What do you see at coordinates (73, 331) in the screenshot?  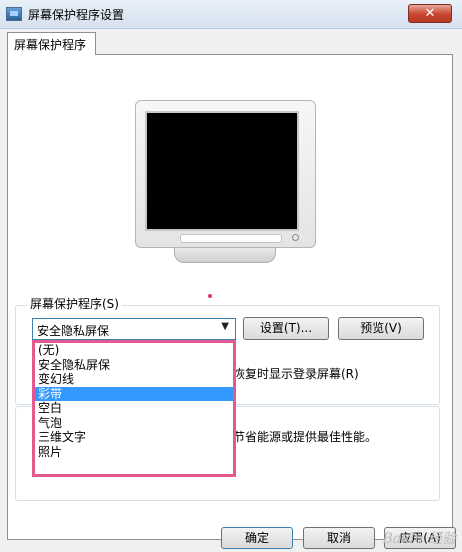 I see `screensaver-select-value: 安全隐私屏保` at bounding box center [73, 331].